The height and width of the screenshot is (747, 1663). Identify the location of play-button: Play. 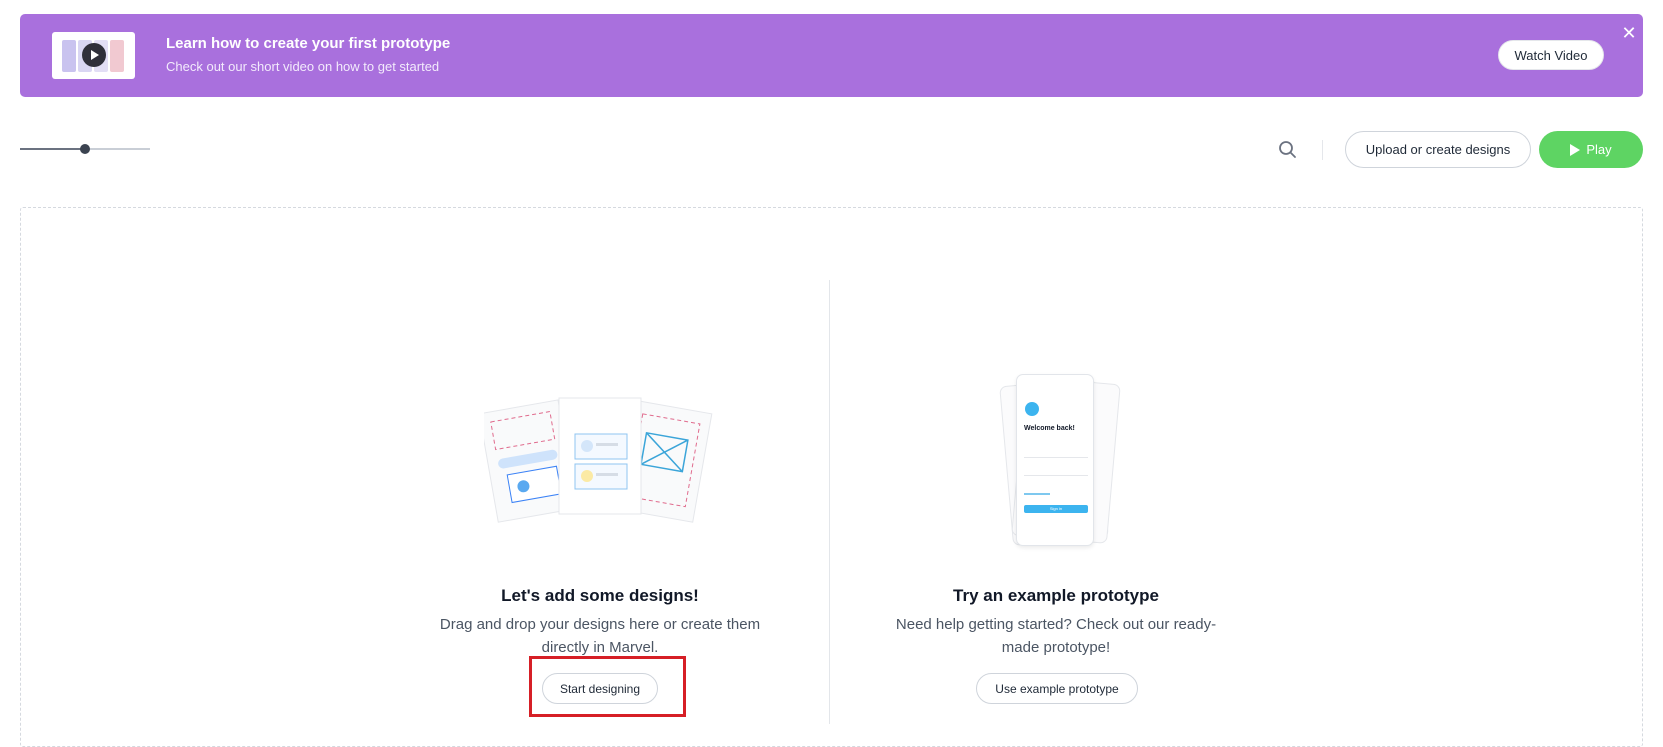
(1591, 149).